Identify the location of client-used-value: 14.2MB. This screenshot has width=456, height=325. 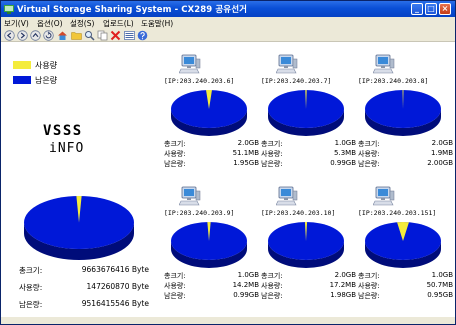
(245, 285).